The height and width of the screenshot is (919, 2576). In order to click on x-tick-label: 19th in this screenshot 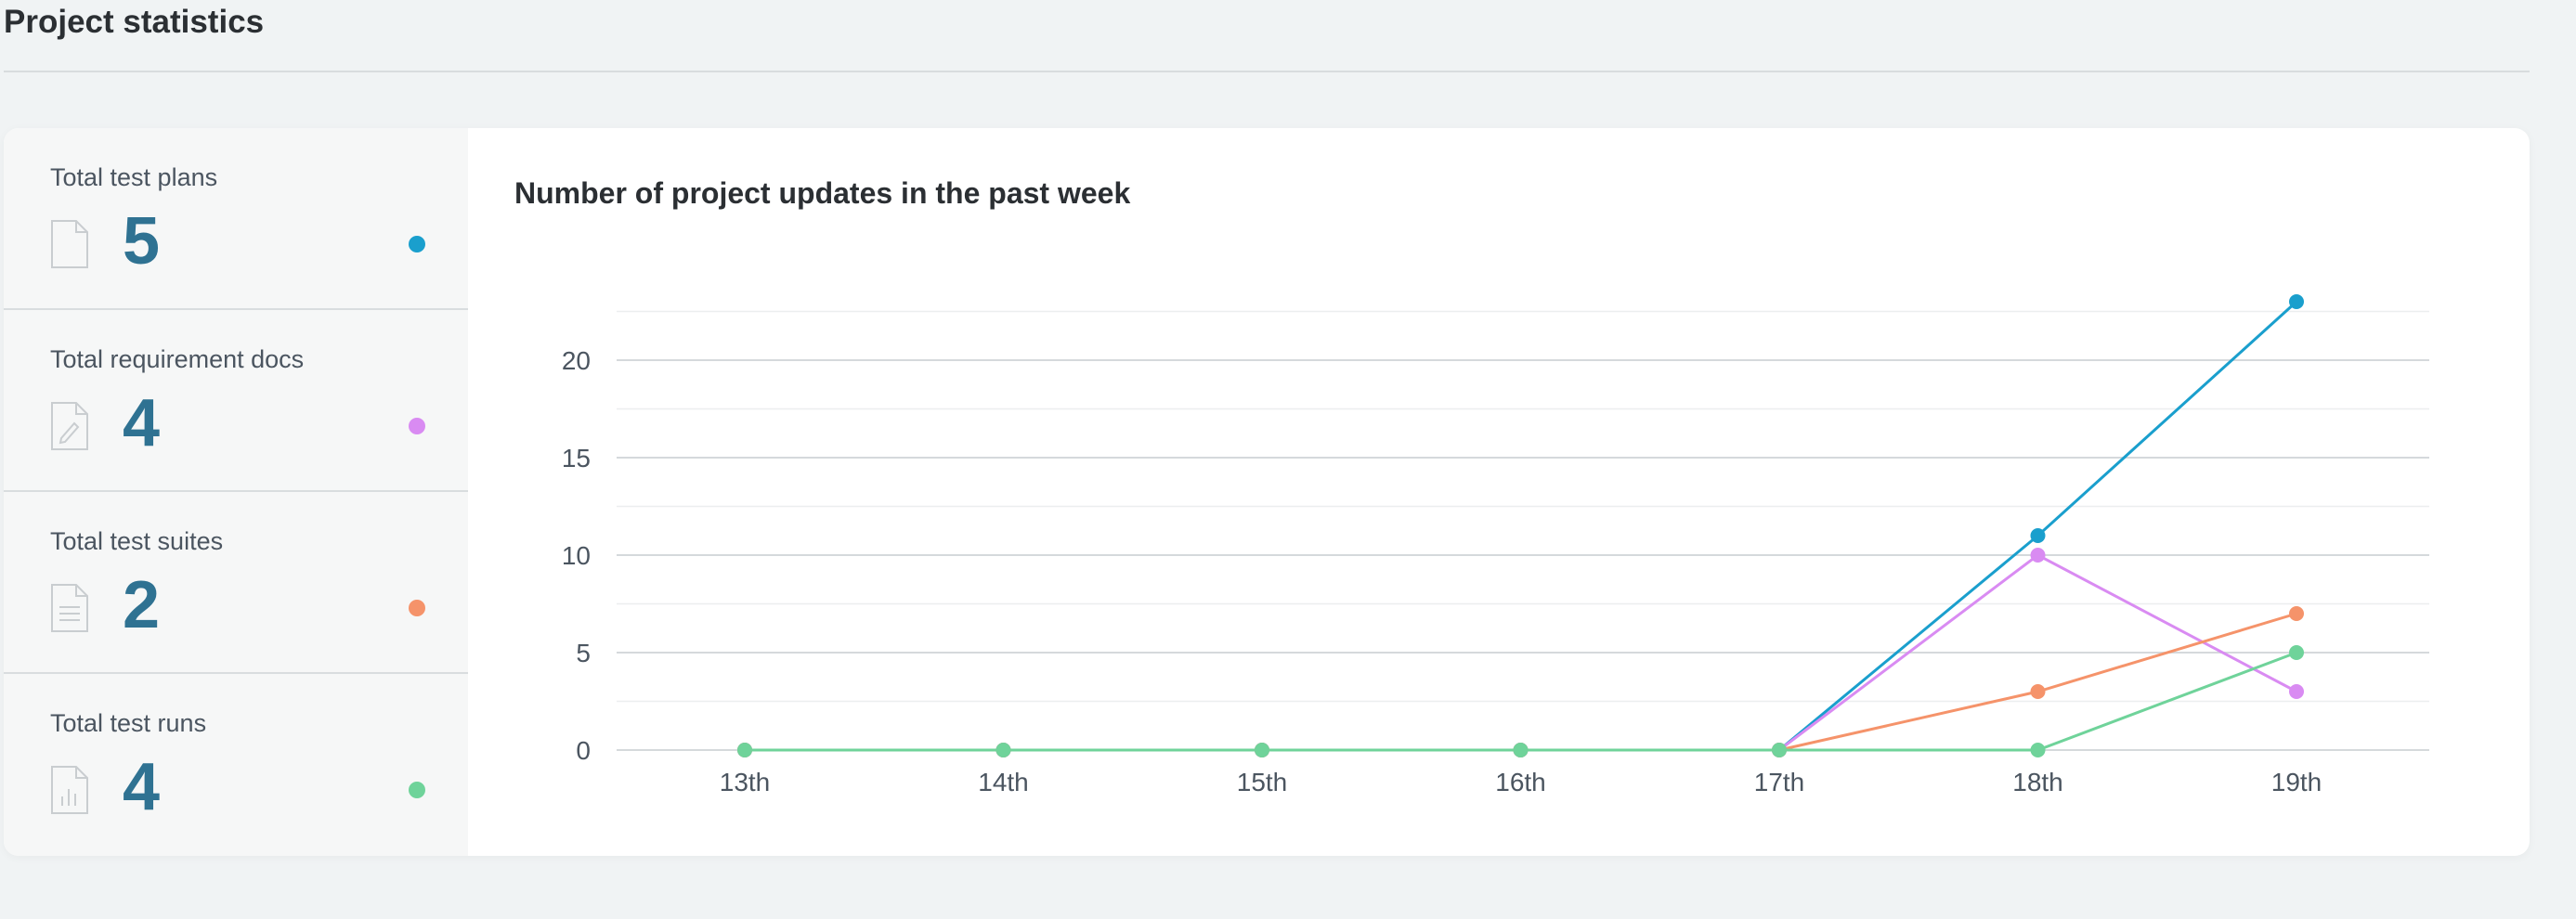, I will do `click(2296, 782)`.